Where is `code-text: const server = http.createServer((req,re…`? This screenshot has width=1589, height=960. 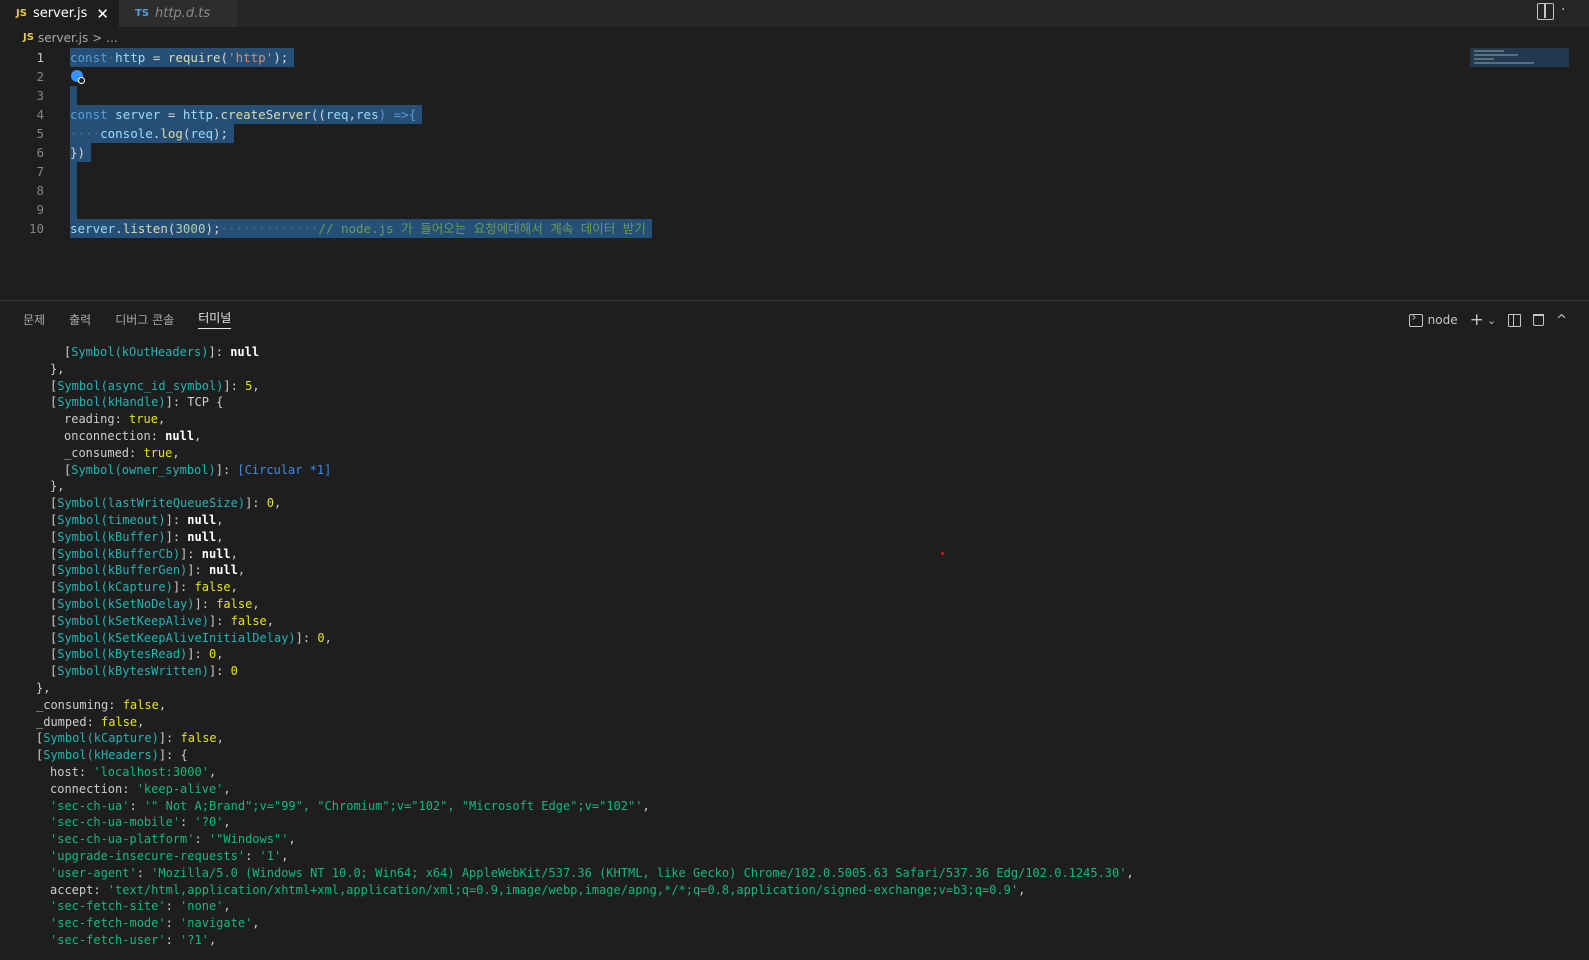 code-text: const server = http.createServer((req,re… is located at coordinates (246, 114).